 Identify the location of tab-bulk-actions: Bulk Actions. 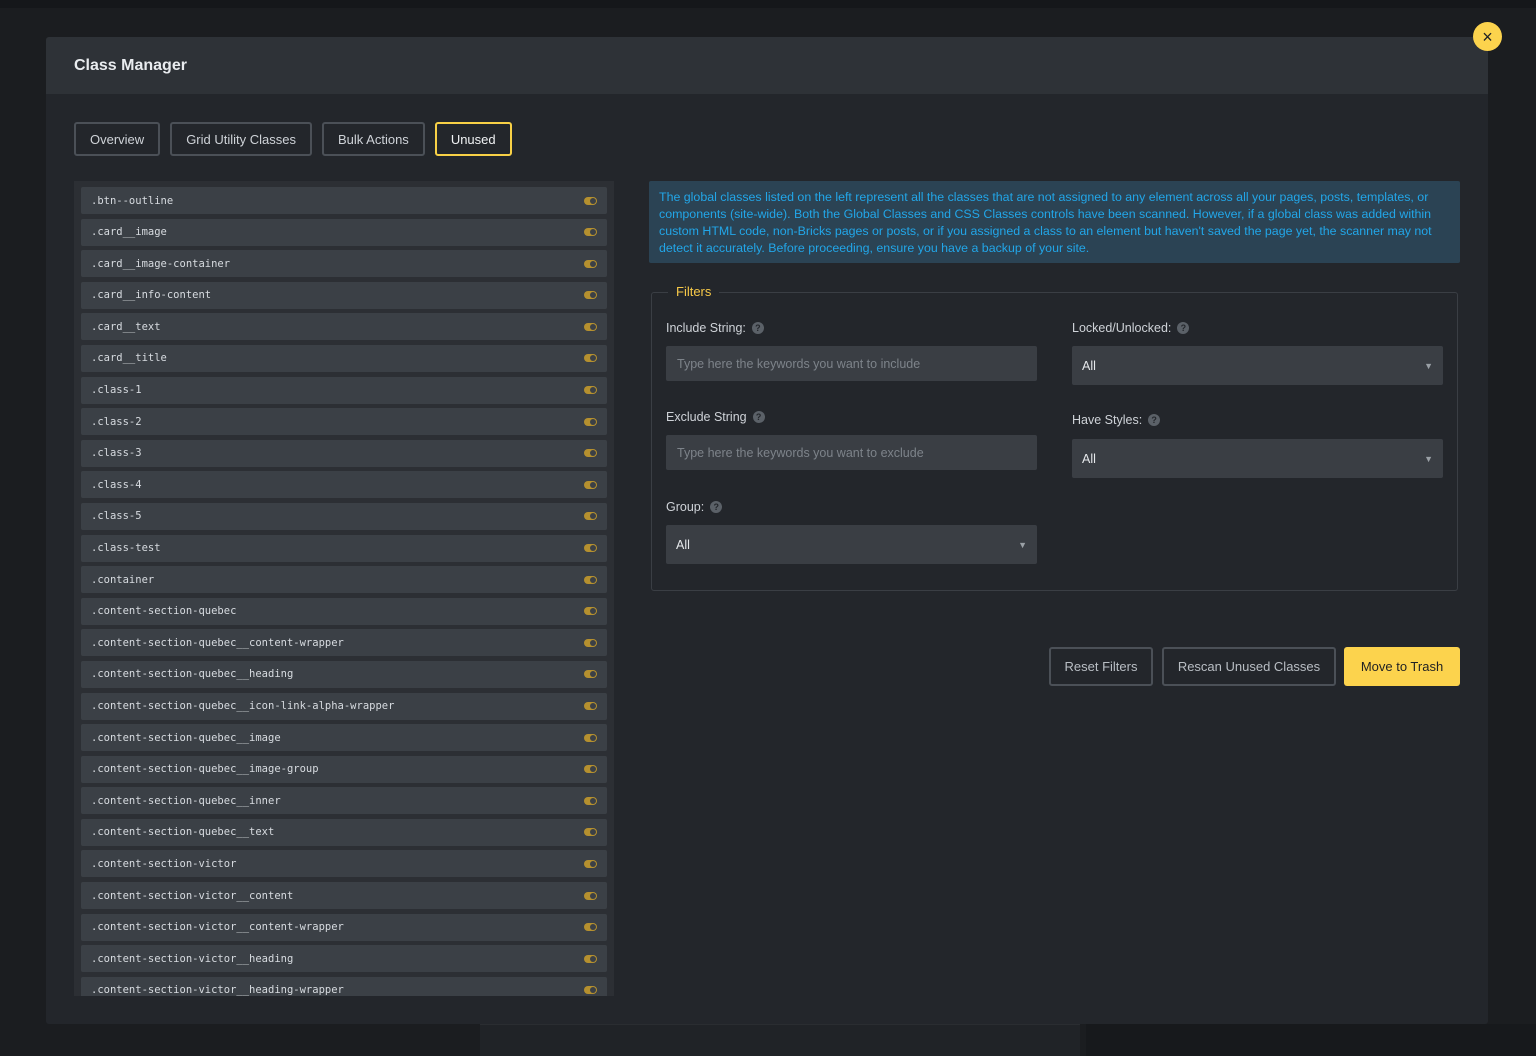
(373, 139).